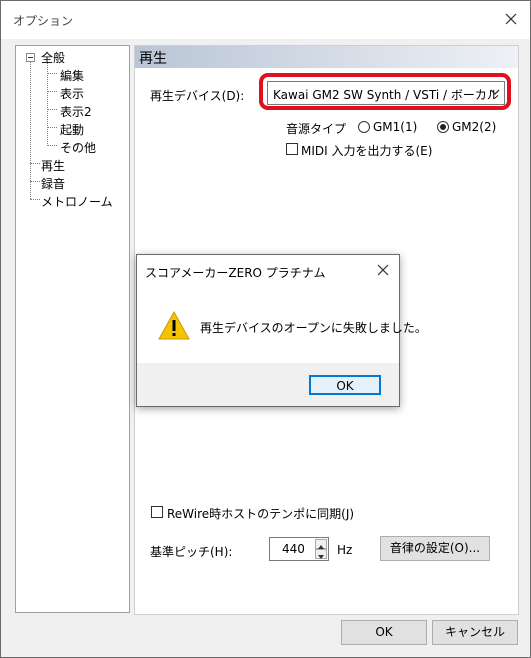 The image size is (531, 658). Describe the element at coordinates (78, 147) in the screenshot. I see `tree-item-other: その他` at that location.